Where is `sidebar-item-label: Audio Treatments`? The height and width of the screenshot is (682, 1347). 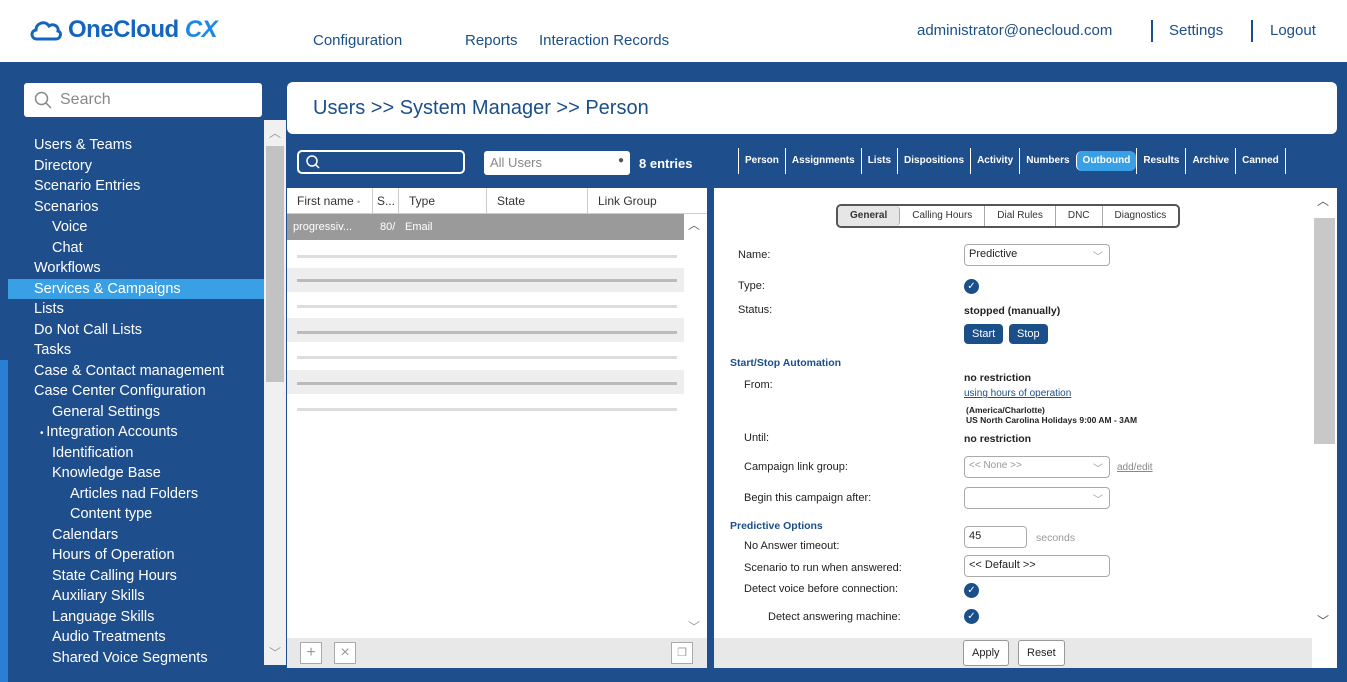 sidebar-item-label: Audio Treatments is located at coordinates (109, 637).